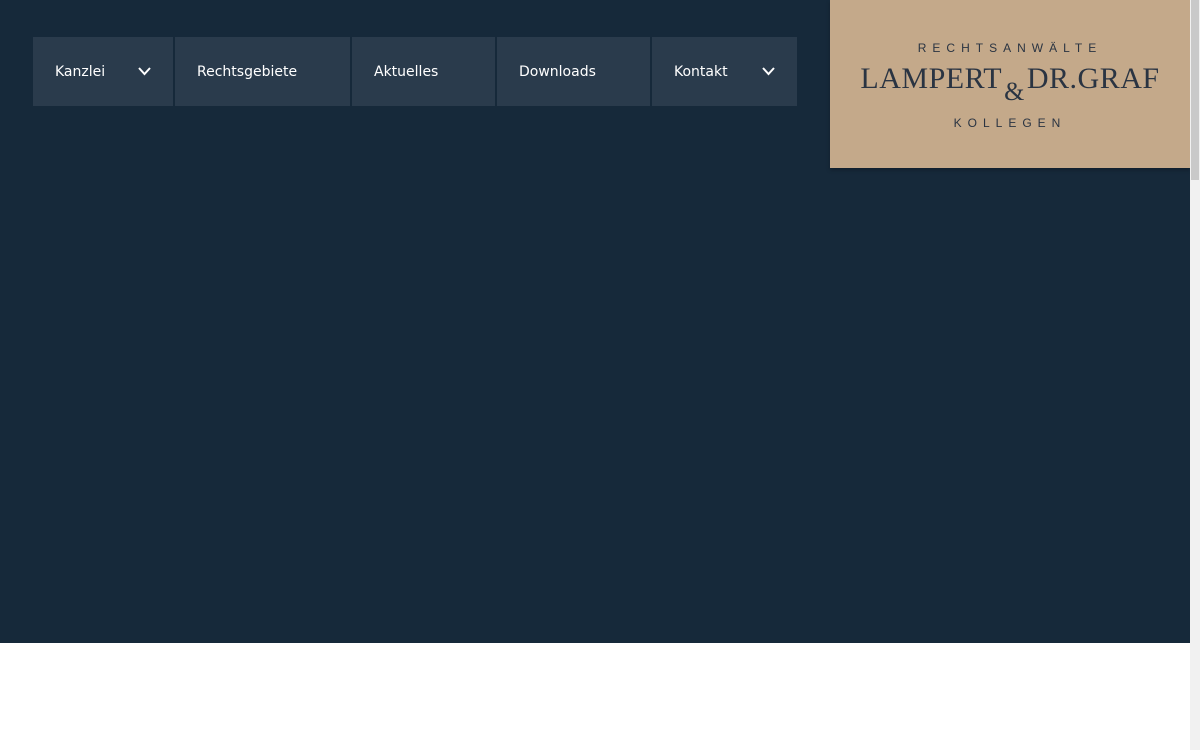 Image resolution: width=1200 pixels, height=750 pixels. I want to click on nav-item-label: Rechtsgebiete, so click(247, 71).